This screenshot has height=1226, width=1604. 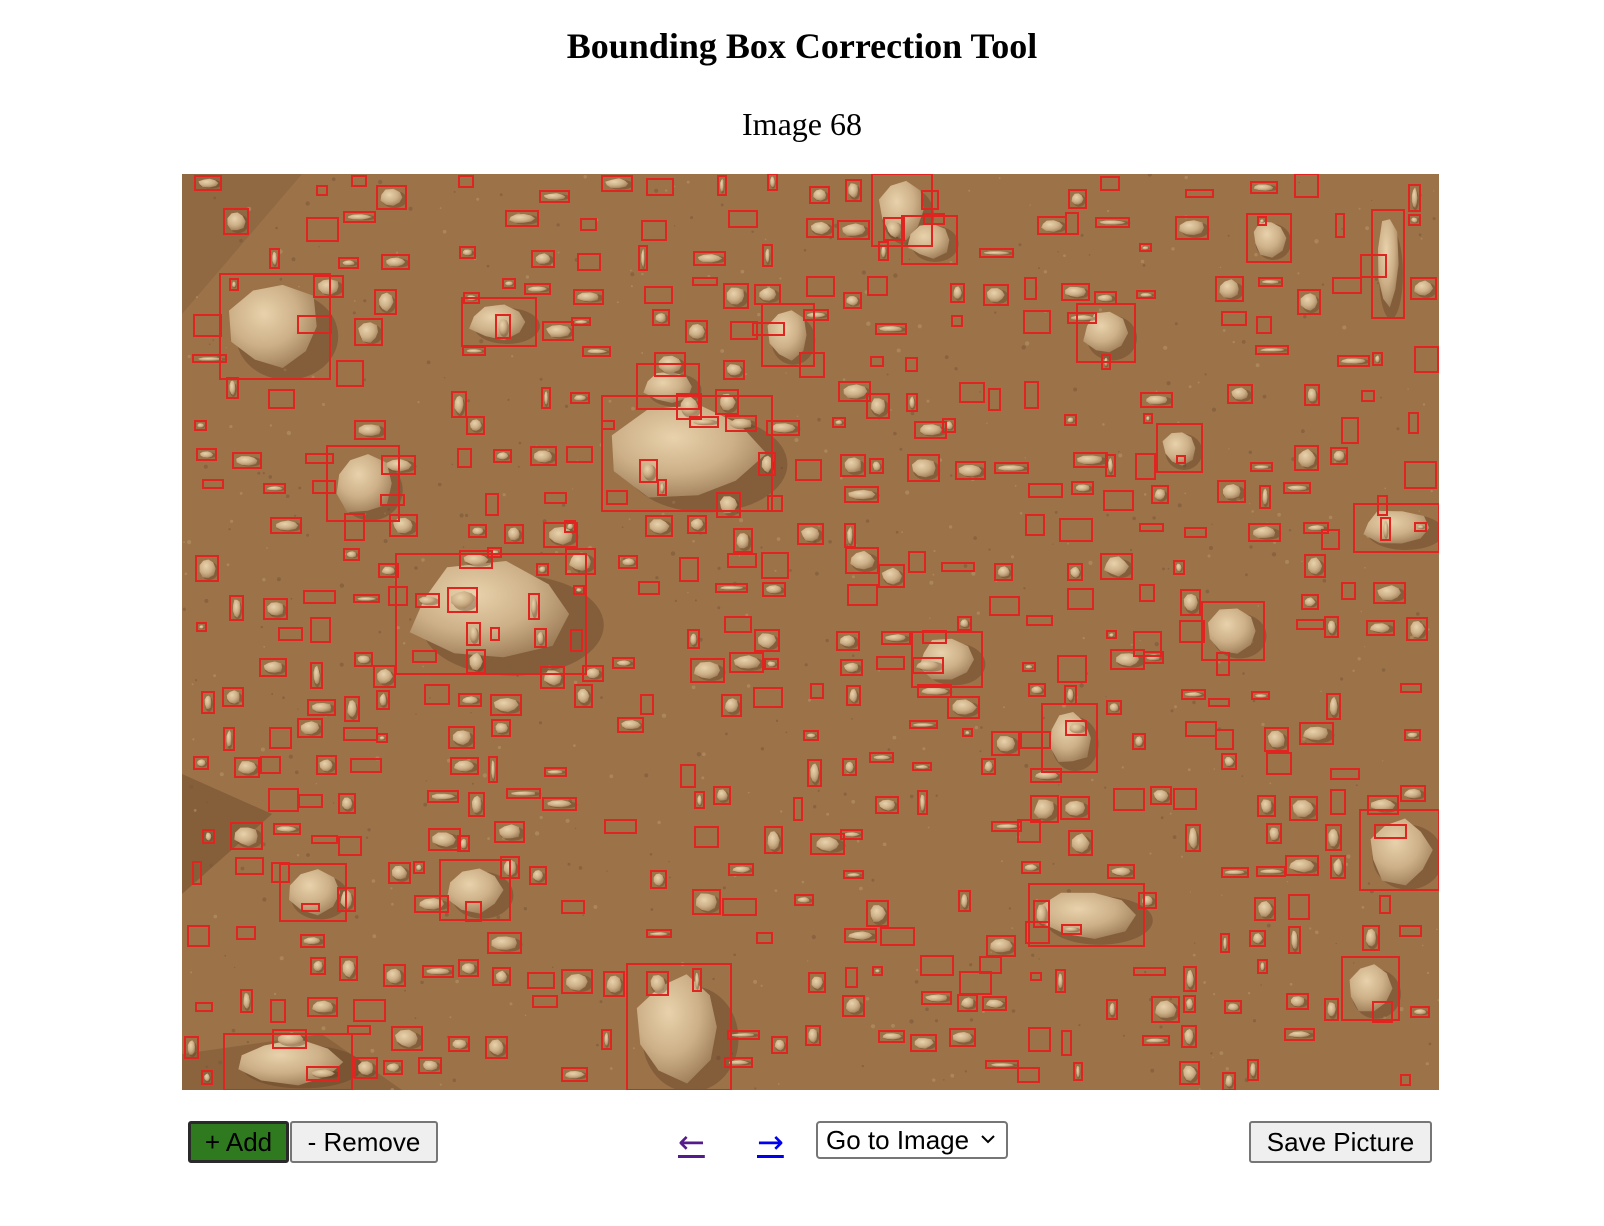 What do you see at coordinates (691, 1142) in the screenshot?
I see `previous-image-link: ←` at bounding box center [691, 1142].